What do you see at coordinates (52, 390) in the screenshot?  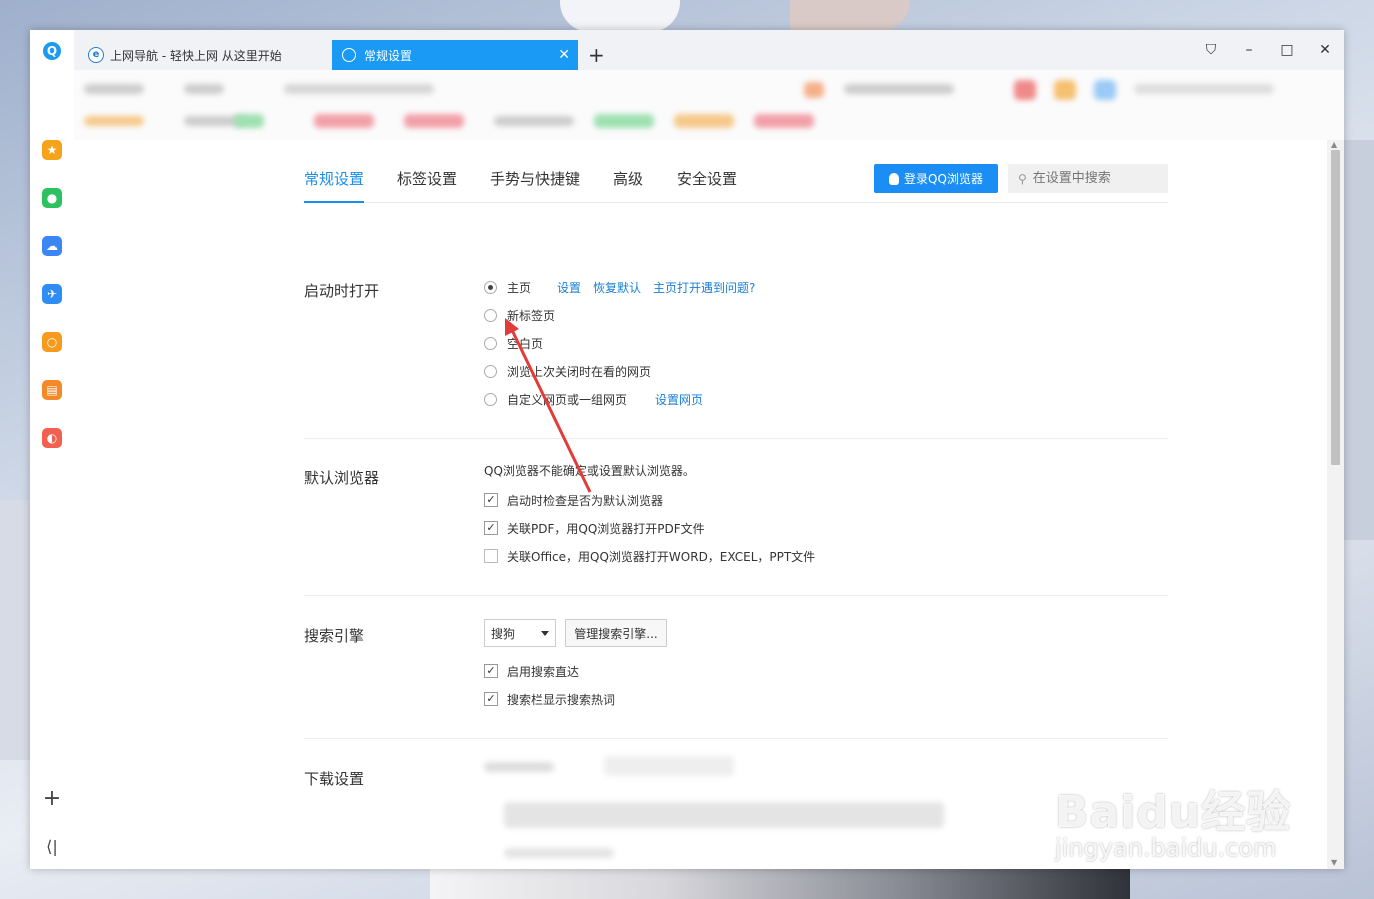 I see `reader-icon: ▤` at bounding box center [52, 390].